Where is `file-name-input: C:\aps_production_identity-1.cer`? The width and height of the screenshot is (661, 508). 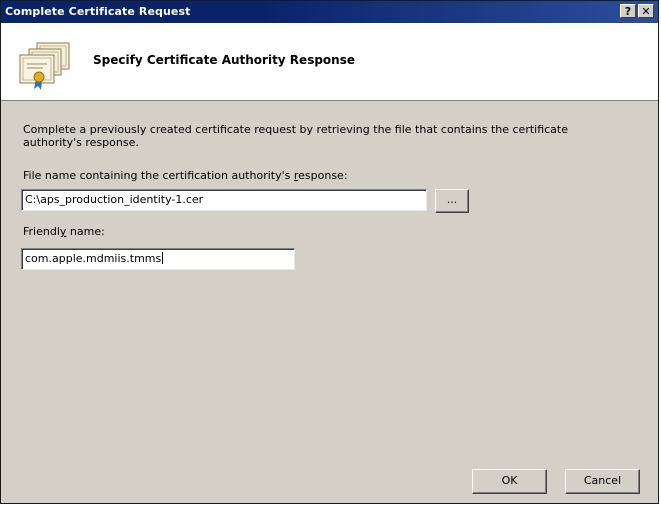 file-name-input: C:\aps_production_identity-1.cer is located at coordinates (224, 200).